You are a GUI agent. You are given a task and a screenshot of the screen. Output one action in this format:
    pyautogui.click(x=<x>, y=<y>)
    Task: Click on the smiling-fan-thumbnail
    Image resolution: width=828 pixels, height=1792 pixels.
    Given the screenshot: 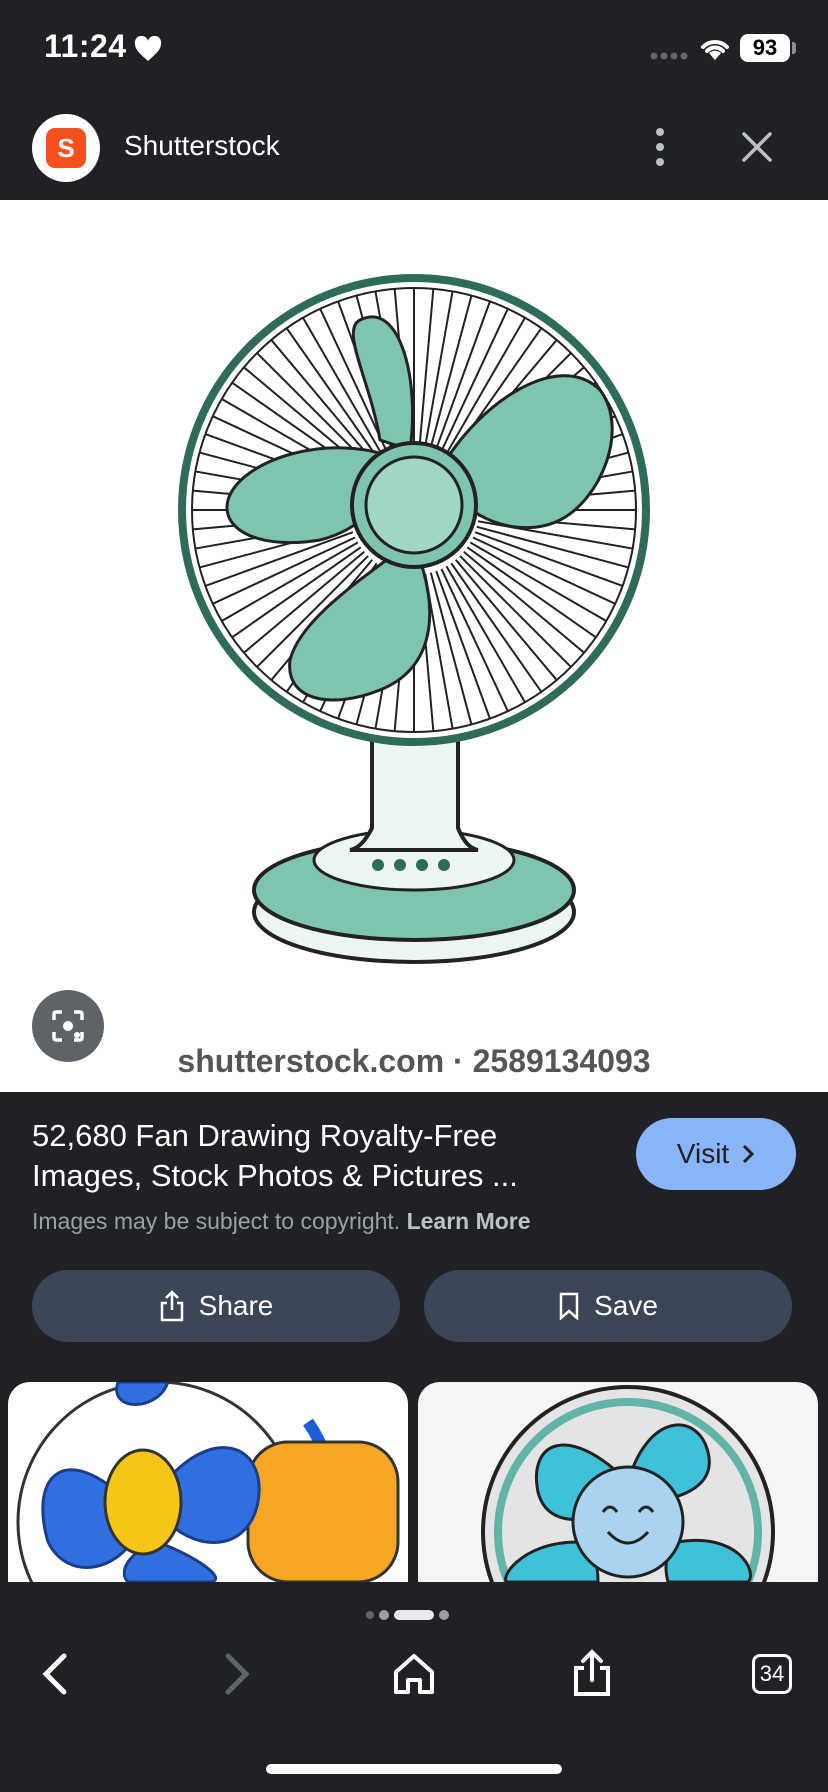 What is the action you would take?
    pyautogui.click(x=628, y=1483)
    